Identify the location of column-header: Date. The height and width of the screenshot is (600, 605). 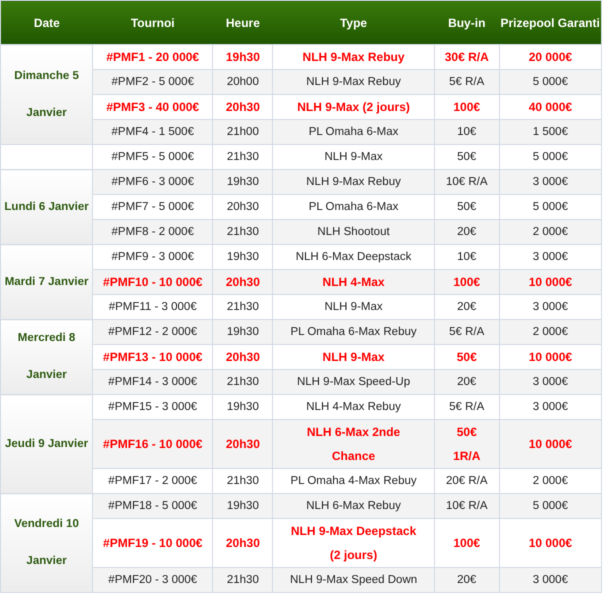
(46, 22).